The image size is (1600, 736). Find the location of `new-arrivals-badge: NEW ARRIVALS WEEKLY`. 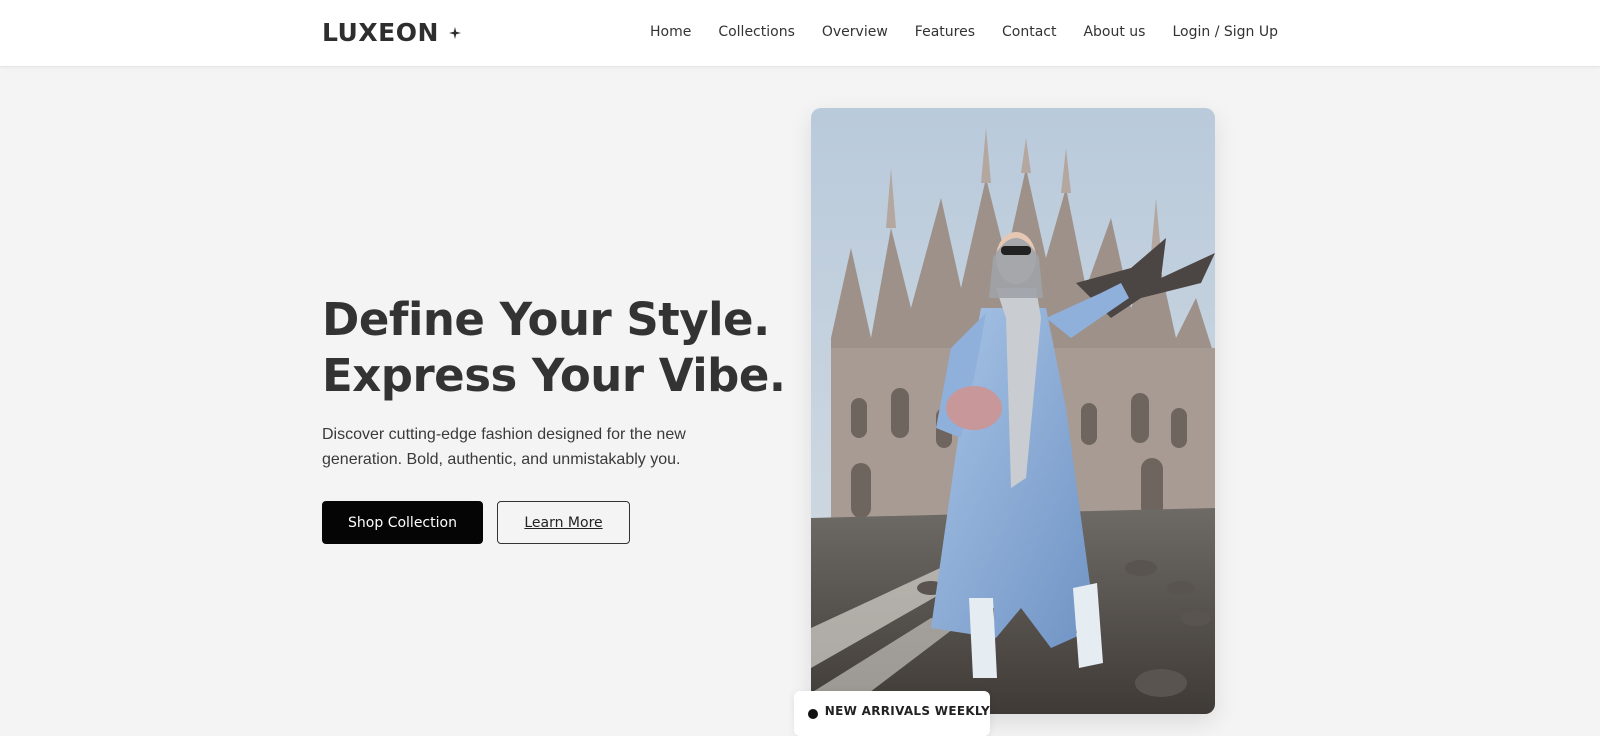

new-arrivals-badge: NEW ARRIVALS WEEKLY is located at coordinates (892, 713).